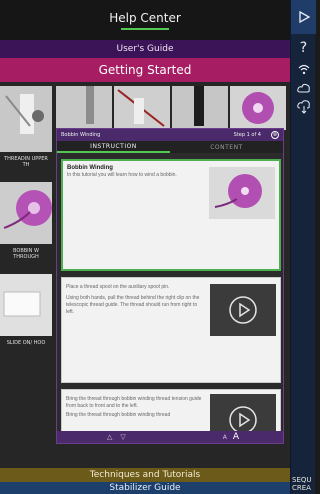 This screenshot has width=320, height=494. What do you see at coordinates (170, 437) in the screenshot?
I see `dialog-footer: △ ▽ A A` at bounding box center [170, 437].